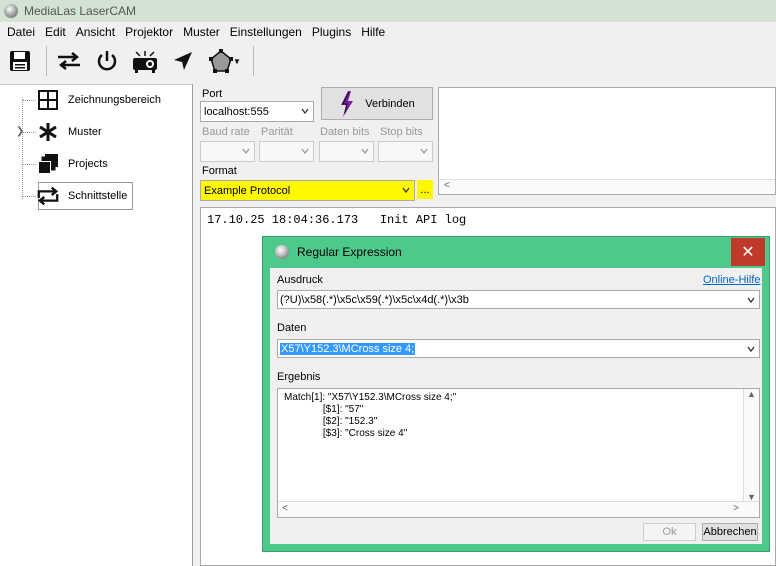 The image size is (776, 566). Describe the element at coordinates (377, 103) in the screenshot. I see `connect-button: Verbinden` at that location.